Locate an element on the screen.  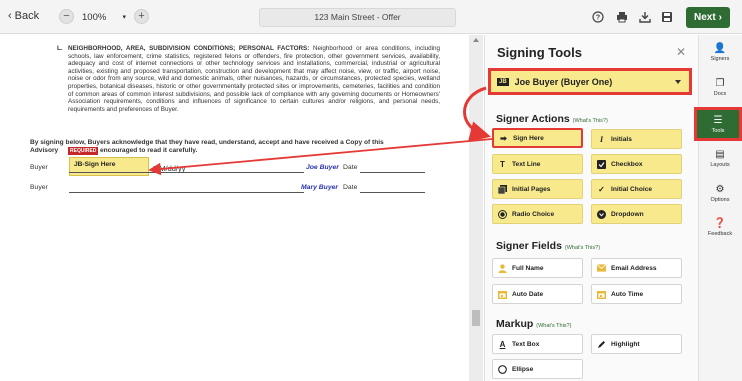
print-icon is located at coordinates (622, 17).